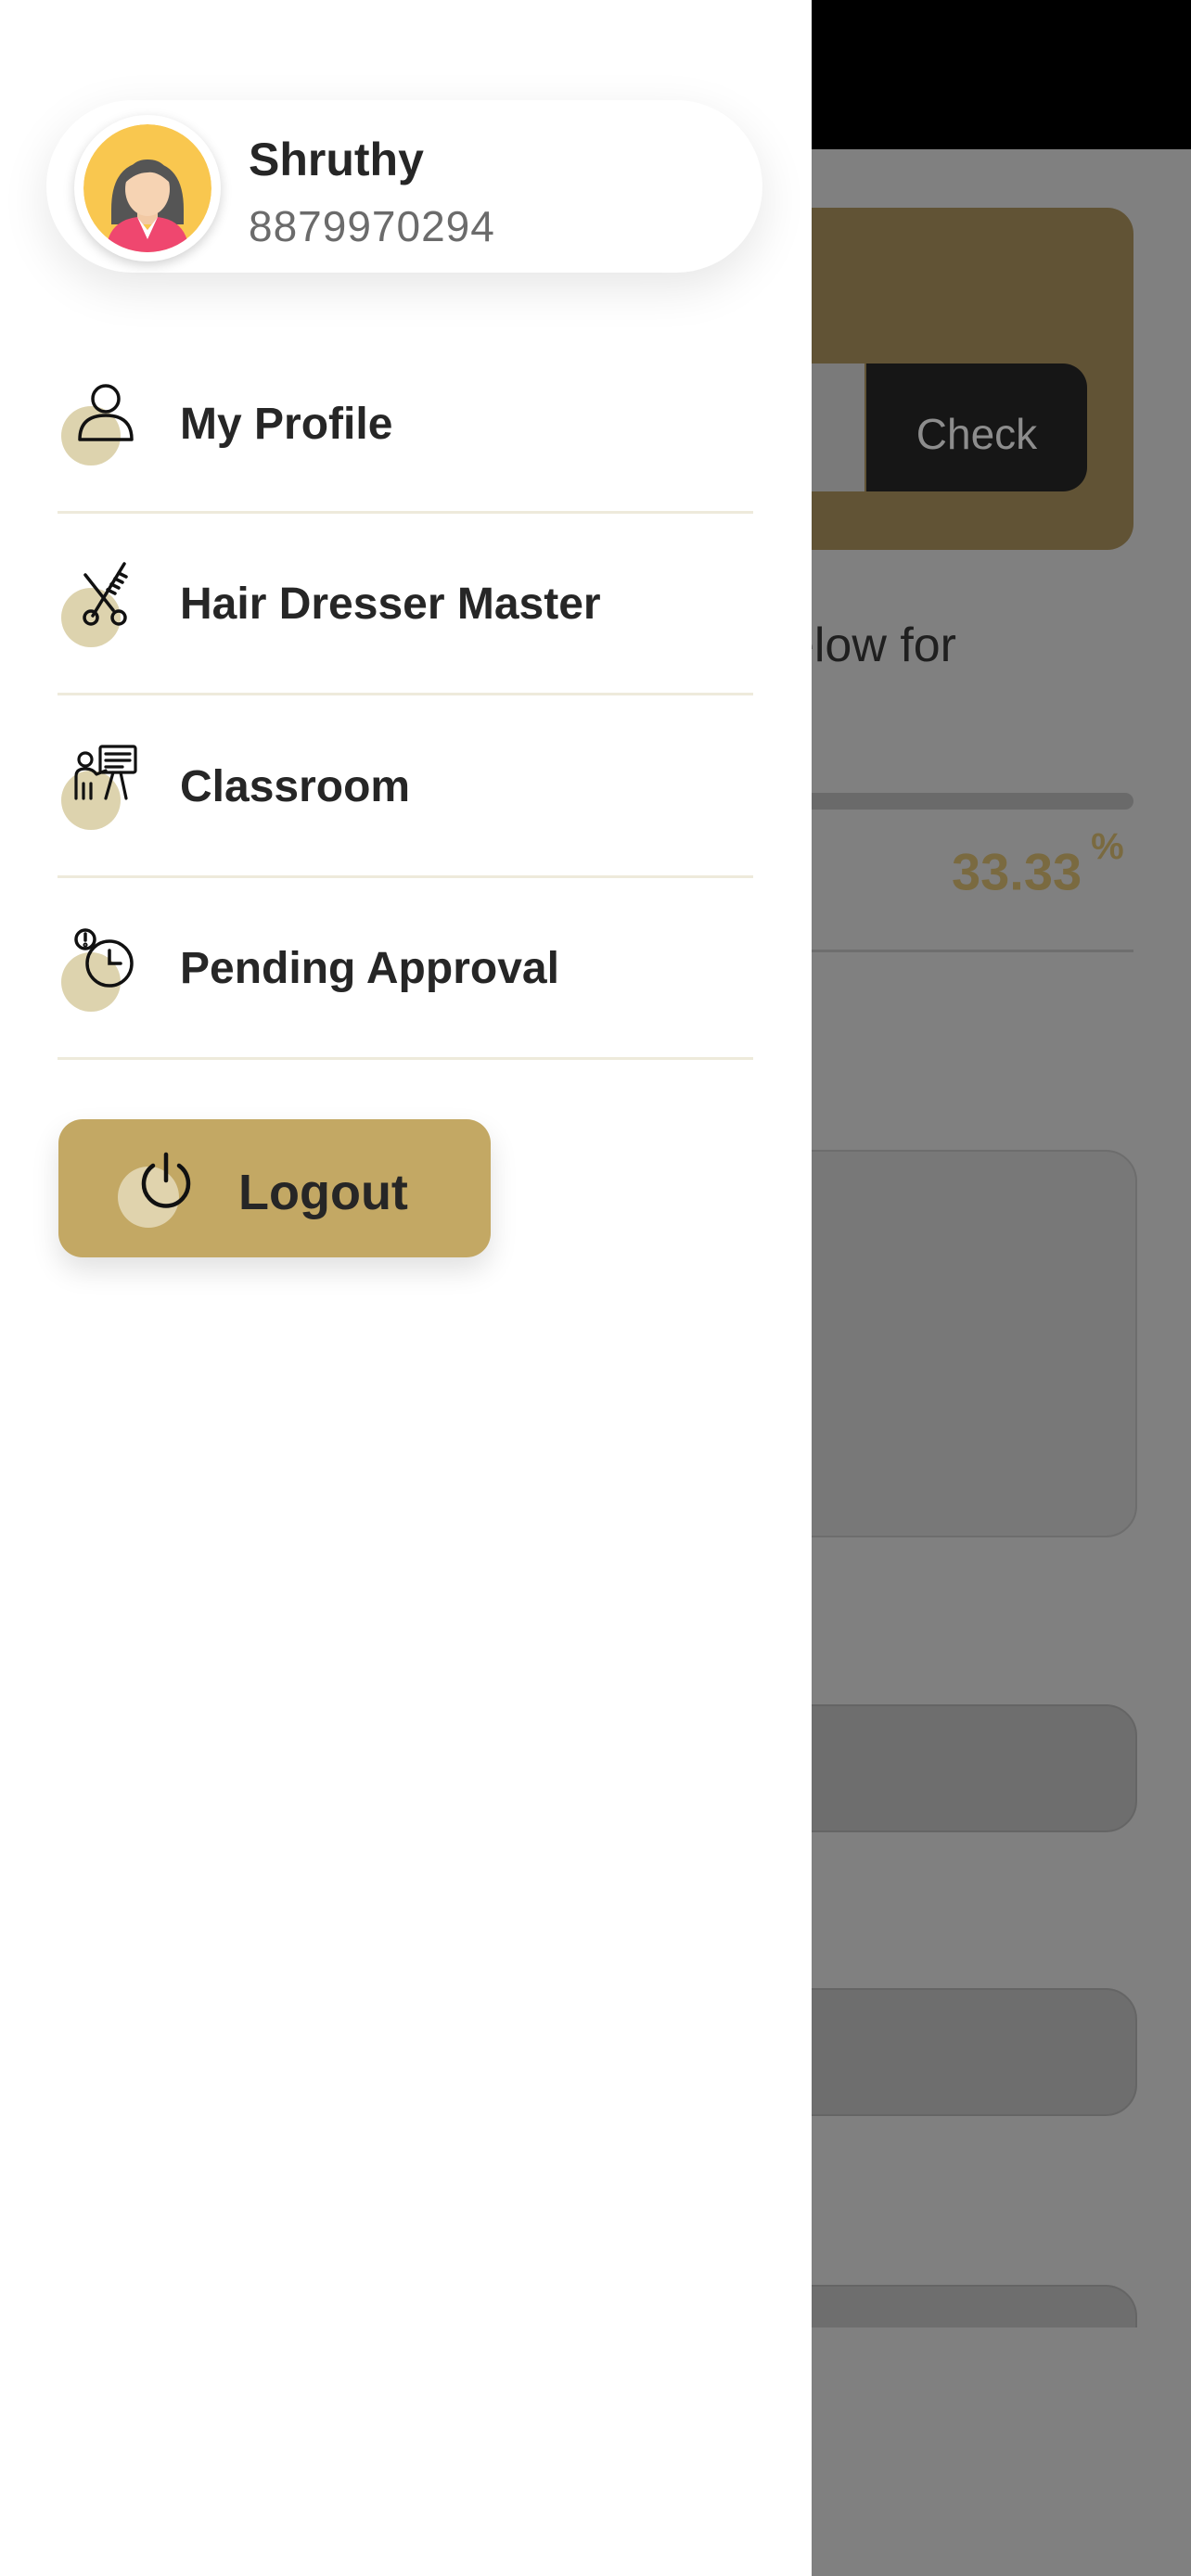 This screenshot has height=2576, width=1191. I want to click on menu-item-hair-dresser-master: Hair Dresser Master, so click(405, 605).